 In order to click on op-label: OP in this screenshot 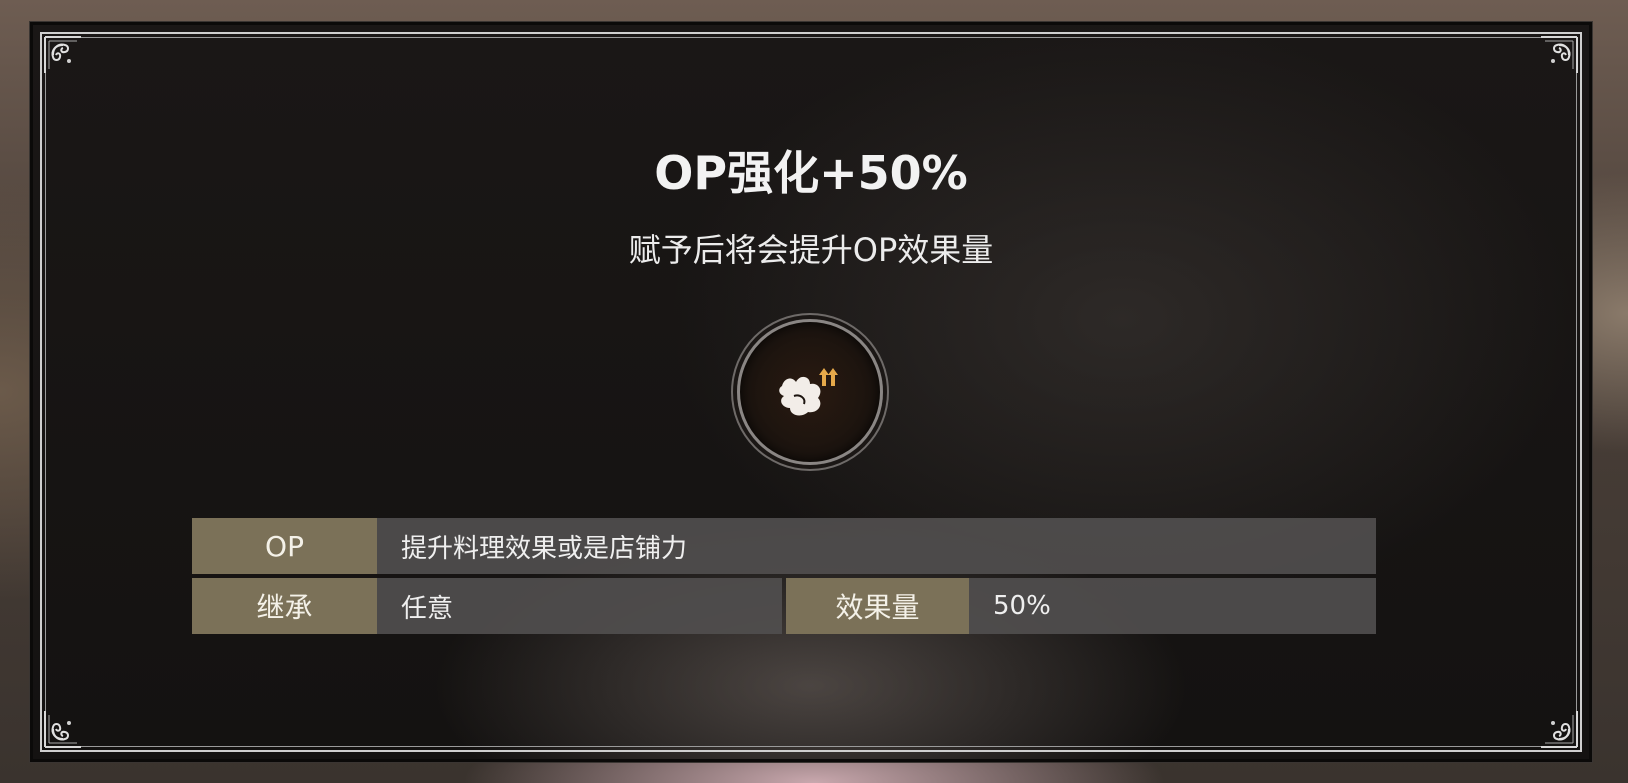, I will do `click(284, 546)`.